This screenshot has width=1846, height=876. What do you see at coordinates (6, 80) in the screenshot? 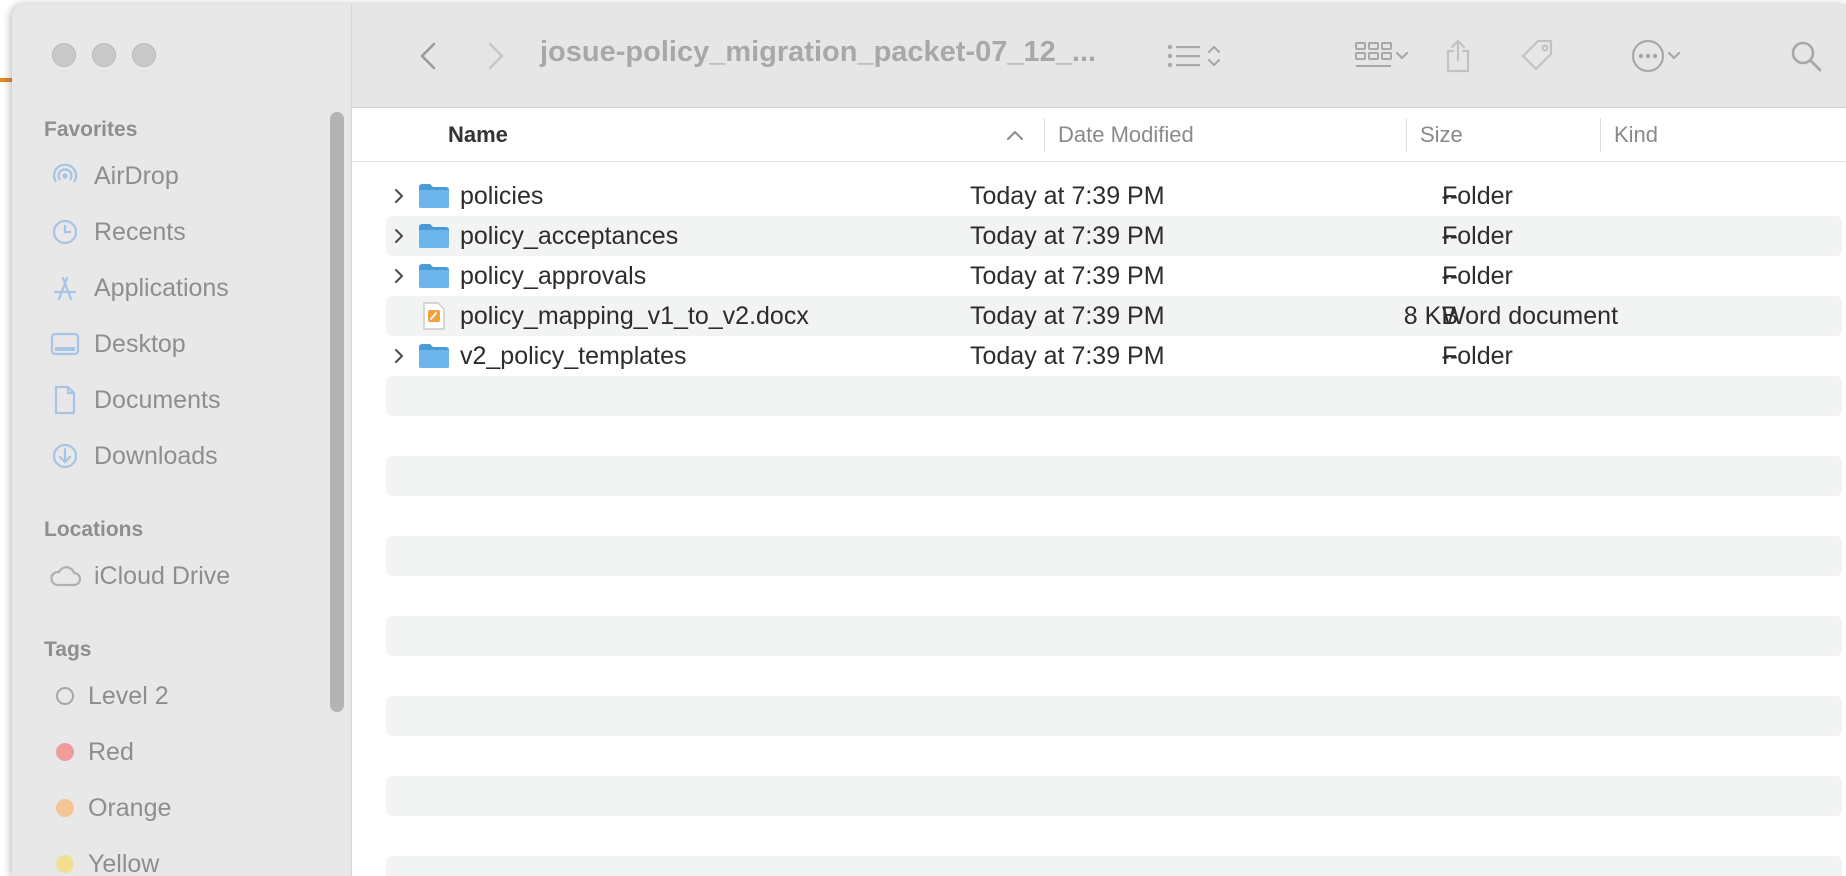
I see `background-accent-bar` at bounding box center [6, 80].